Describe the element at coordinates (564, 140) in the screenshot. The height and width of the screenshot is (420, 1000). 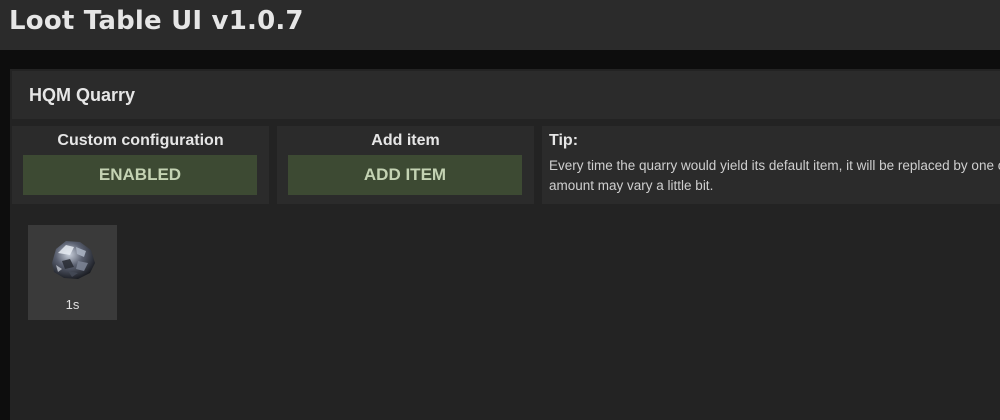
I see `tip-title: Tip:` at that location.